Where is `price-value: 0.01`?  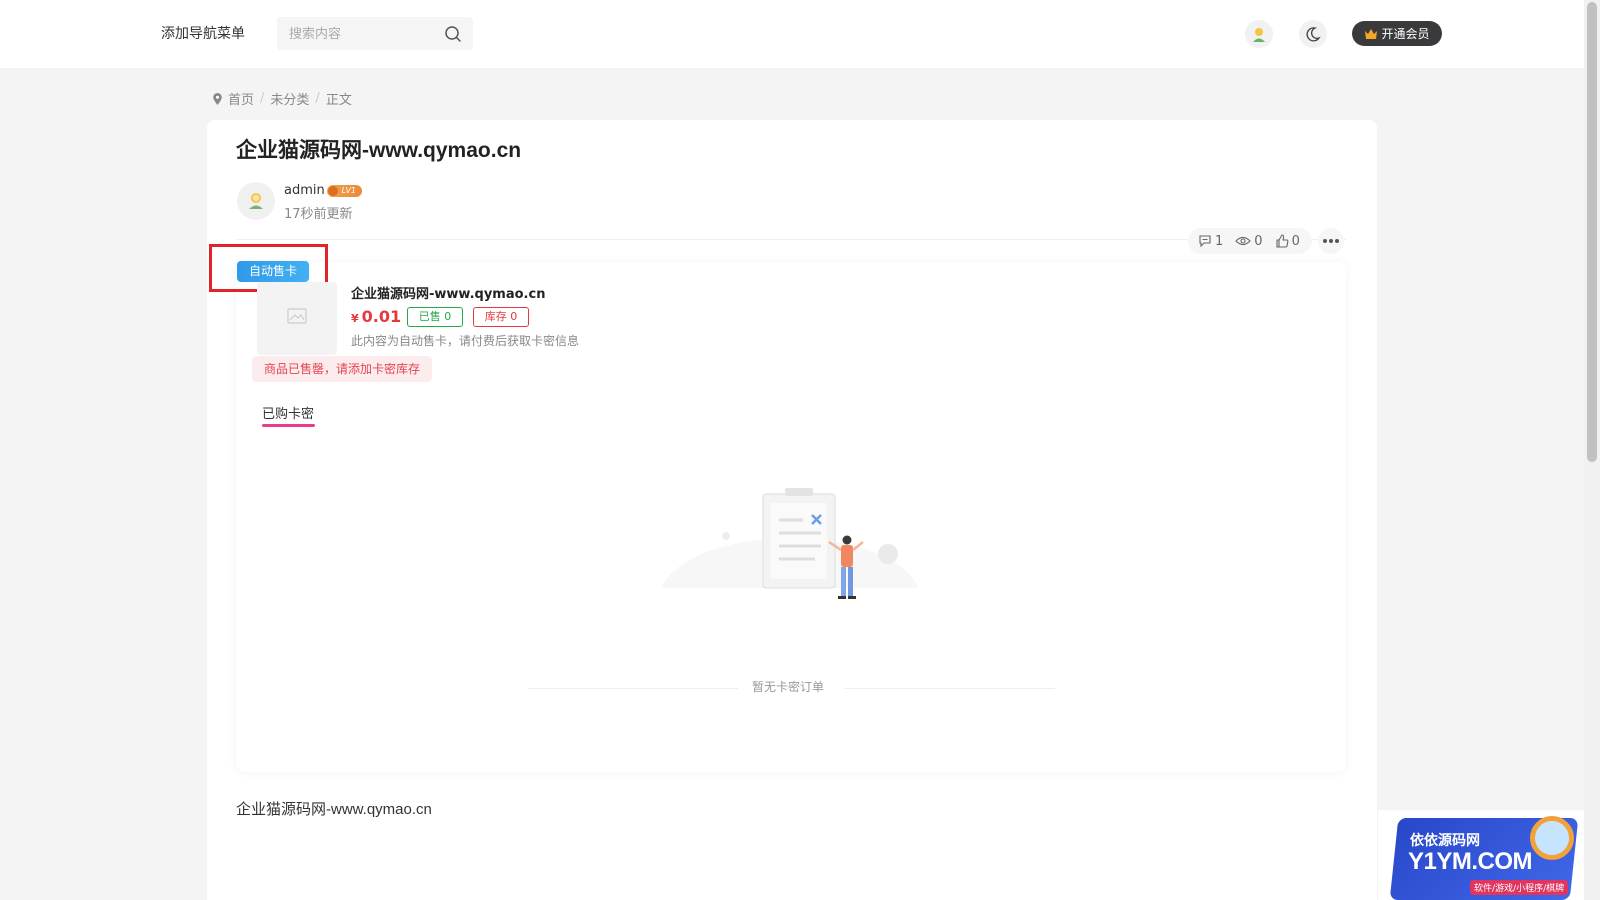
price-value: 0.01 is located at coordinates (381, 316).